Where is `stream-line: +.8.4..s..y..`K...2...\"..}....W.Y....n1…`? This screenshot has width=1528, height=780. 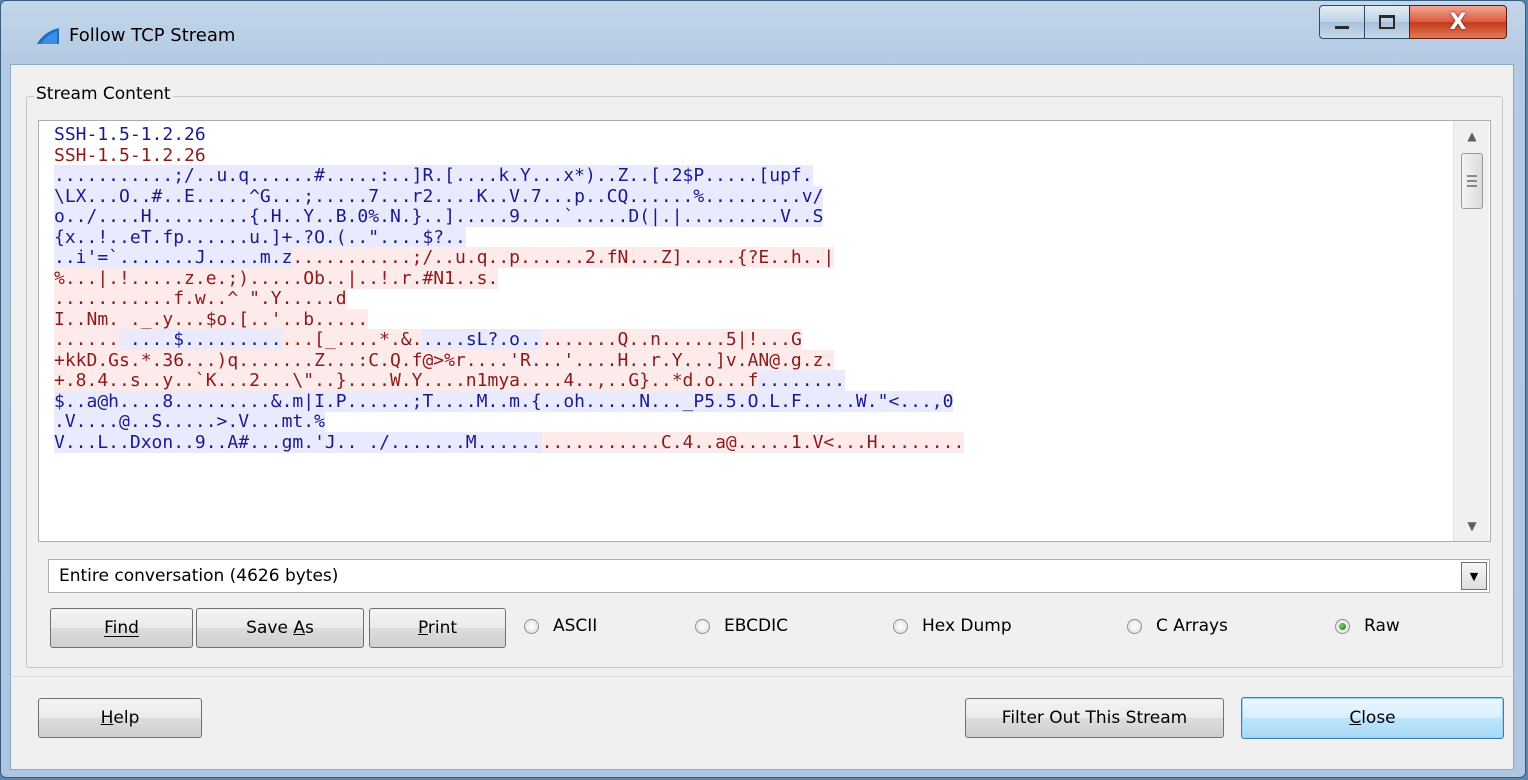 stream-line: +.8.4..s..y..`K...2...\"..}....W.Y....n1… is located at coordinates (754, 381).